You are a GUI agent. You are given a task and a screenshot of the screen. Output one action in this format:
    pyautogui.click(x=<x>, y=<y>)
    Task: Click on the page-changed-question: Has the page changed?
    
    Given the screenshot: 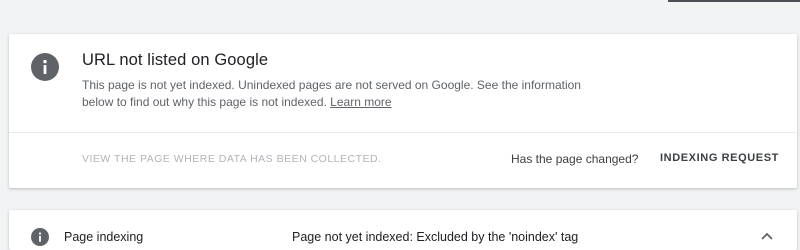 What is the action you would take?
    pyautogui.click(x=575, y=159)
    